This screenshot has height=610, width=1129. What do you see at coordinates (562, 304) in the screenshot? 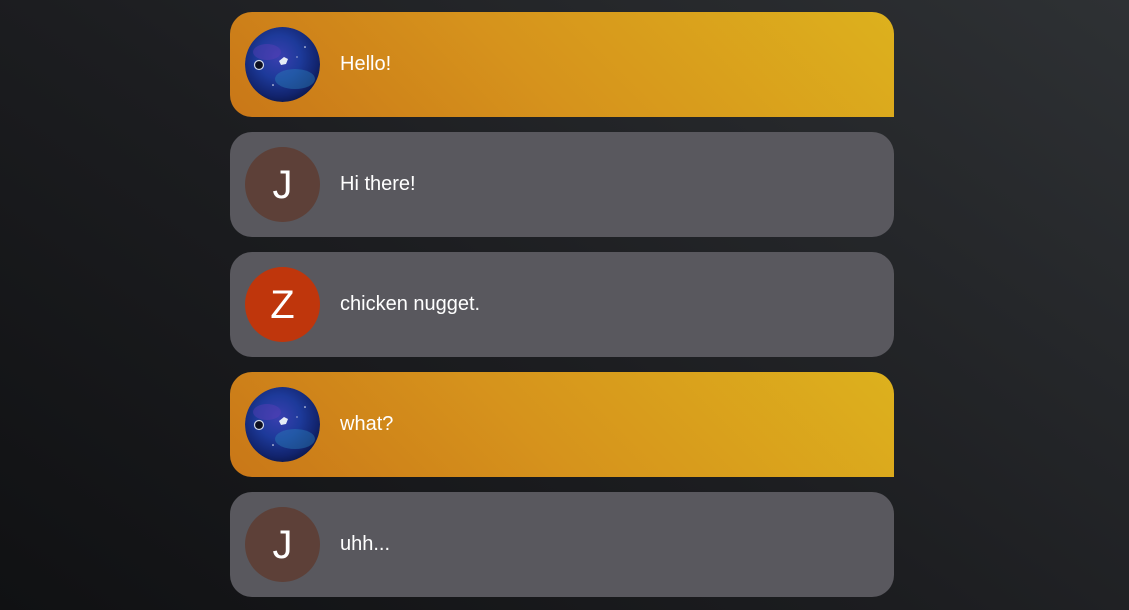
I see `message-bubble-other: Z chicken nugget.` at bounding box center [562, 304].